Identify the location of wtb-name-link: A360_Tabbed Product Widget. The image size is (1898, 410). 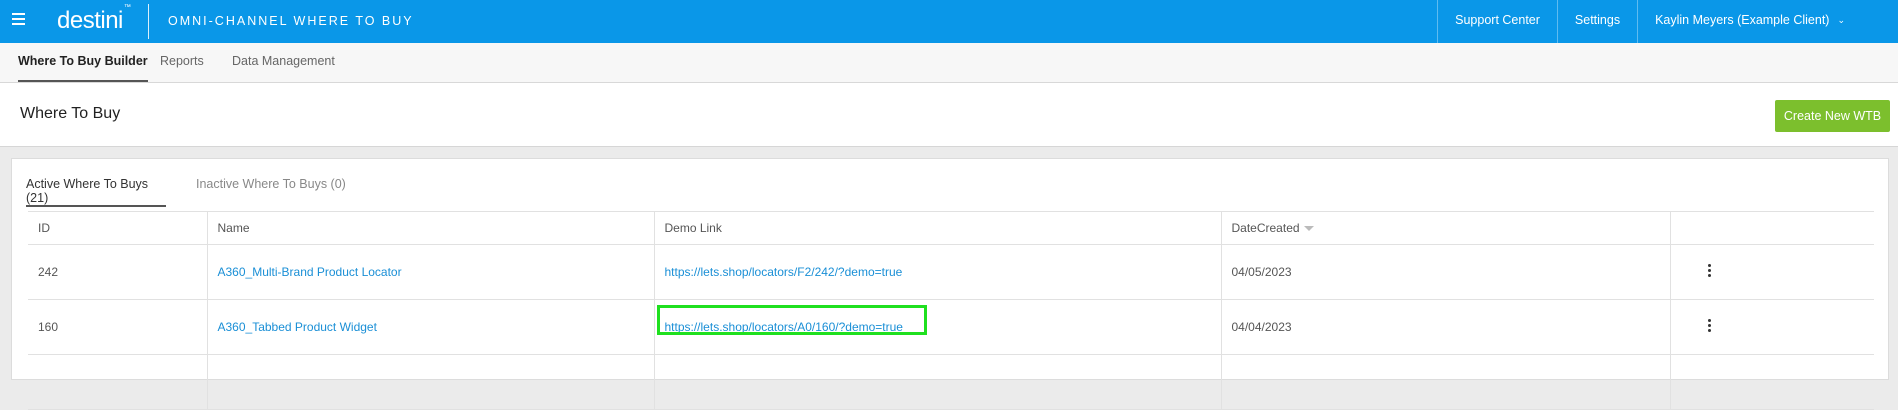
(297, 327).